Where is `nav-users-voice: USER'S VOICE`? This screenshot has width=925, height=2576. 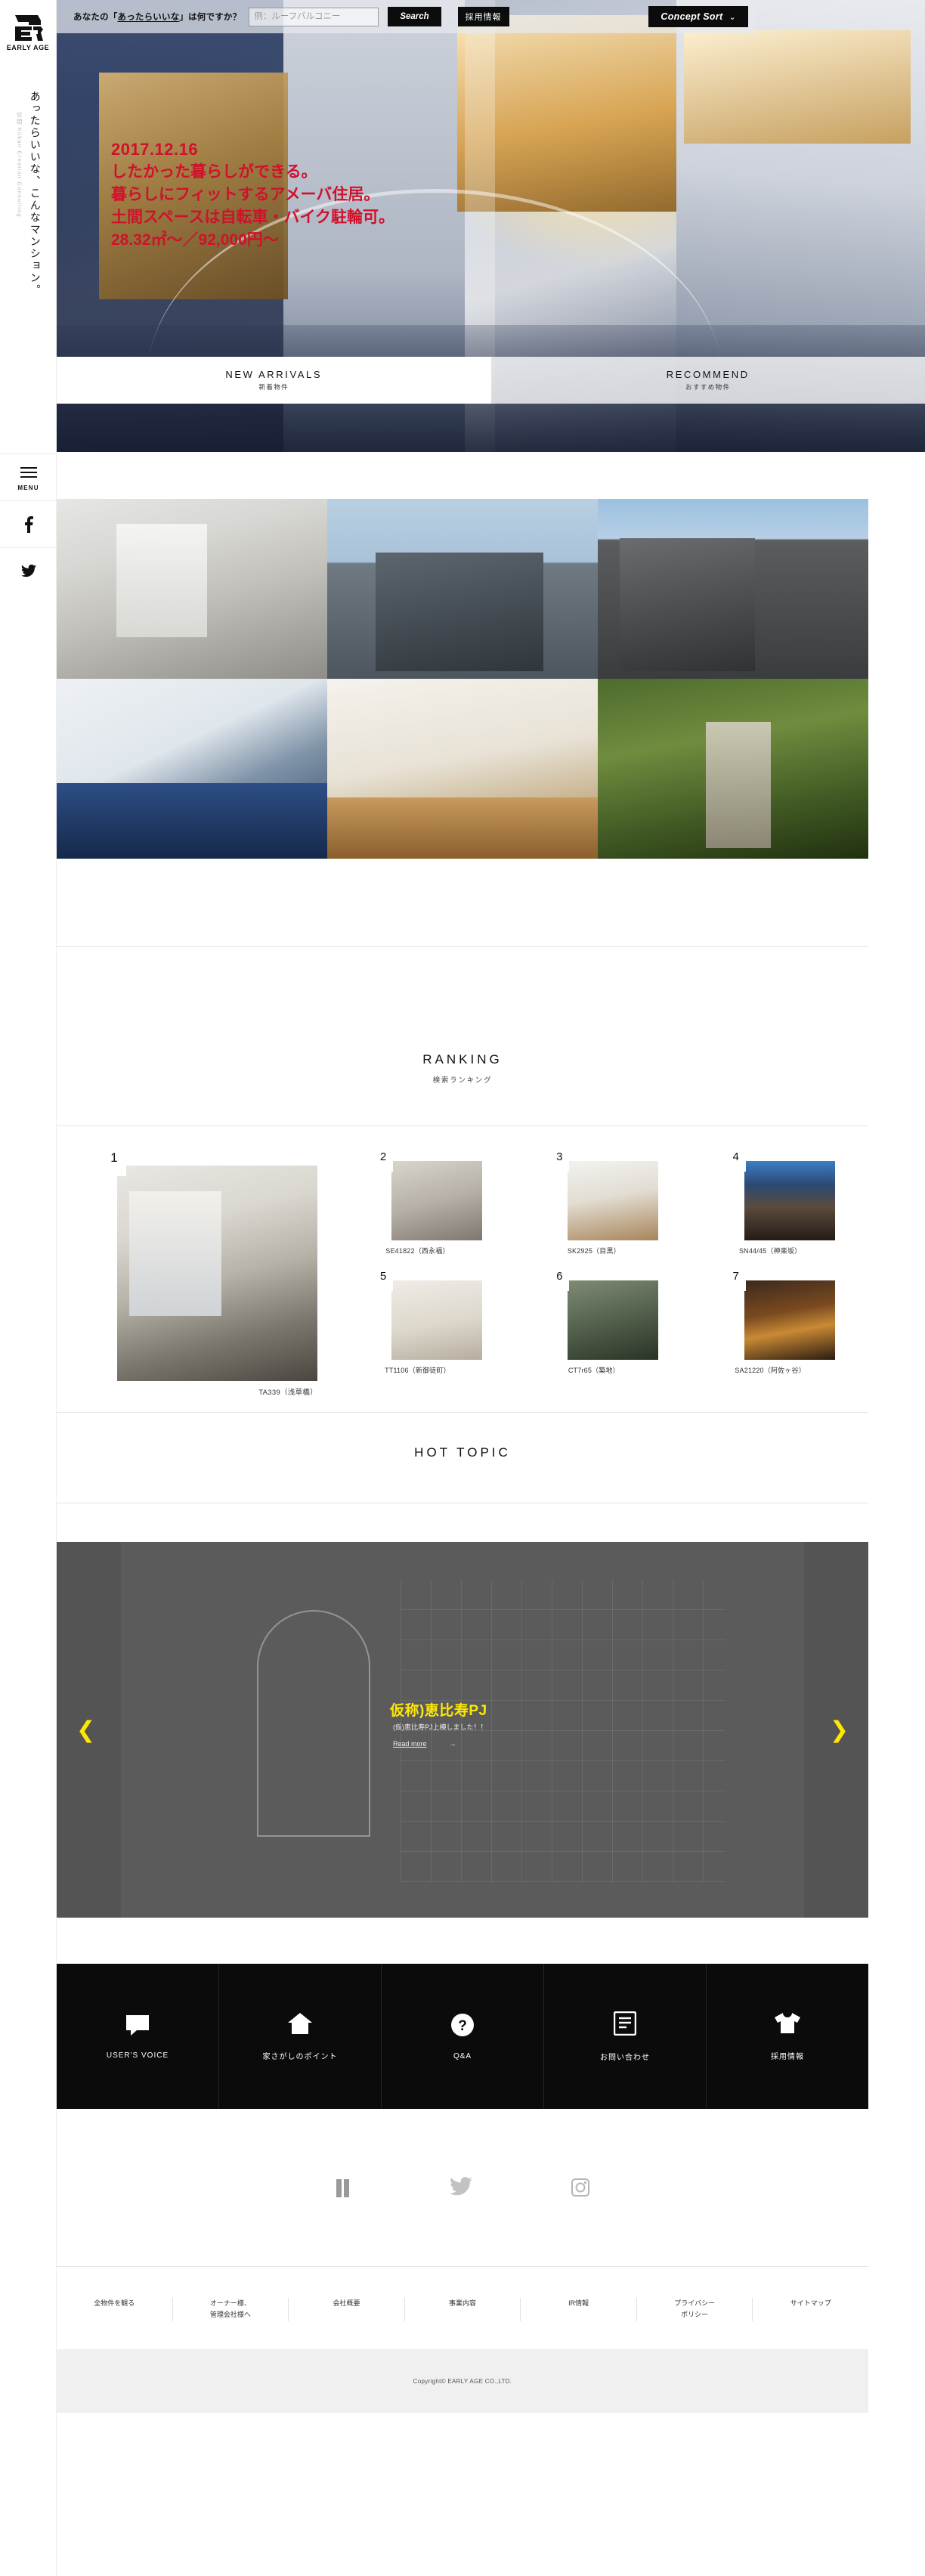
nav-users-voice: USER'S VOICE is located at coordinates (138, 2036).